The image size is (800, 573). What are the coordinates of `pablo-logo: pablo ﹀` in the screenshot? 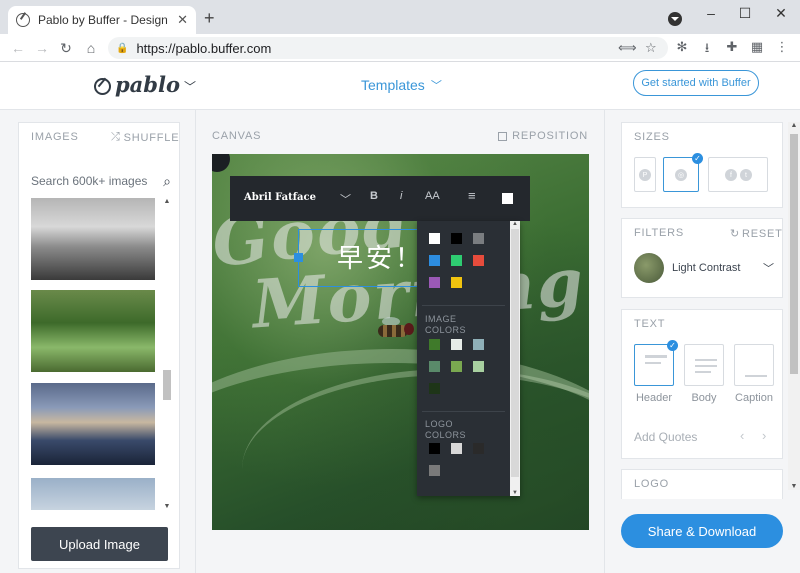 It's located at (145, 84).